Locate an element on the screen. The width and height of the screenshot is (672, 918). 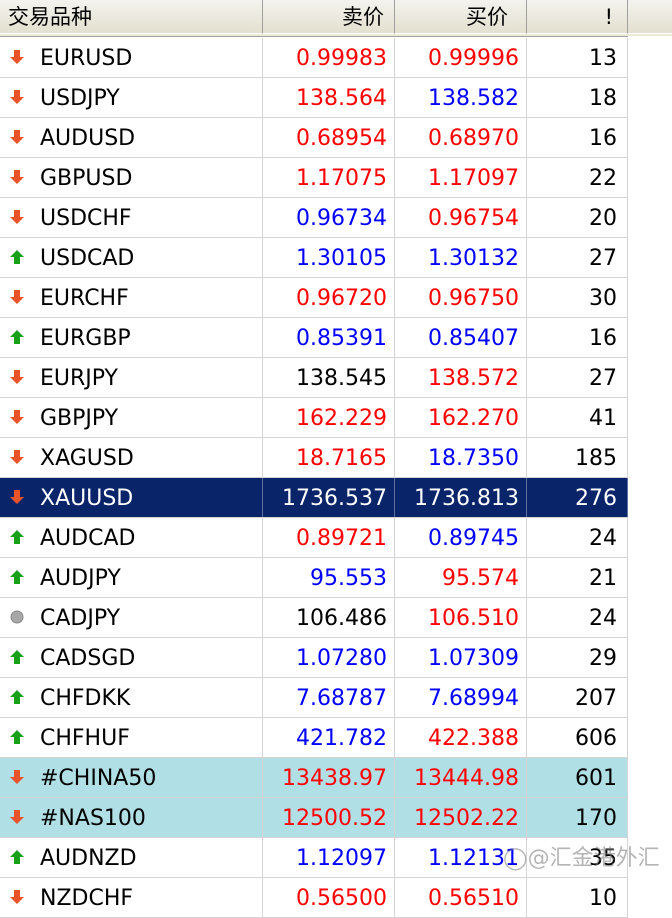
column-header-spread: ! is located at coordinates (577, 17).